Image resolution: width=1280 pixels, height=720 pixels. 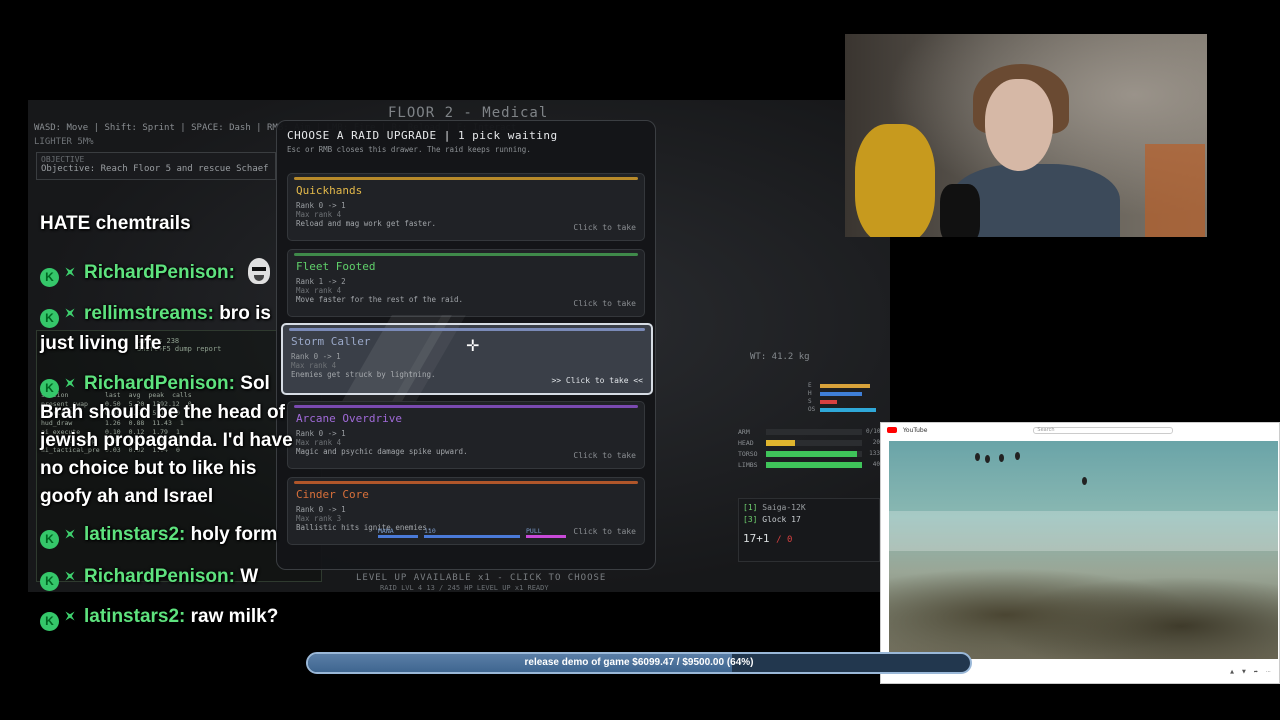 I want to click on like-icon: ▲, so click(x=1232, y=674).